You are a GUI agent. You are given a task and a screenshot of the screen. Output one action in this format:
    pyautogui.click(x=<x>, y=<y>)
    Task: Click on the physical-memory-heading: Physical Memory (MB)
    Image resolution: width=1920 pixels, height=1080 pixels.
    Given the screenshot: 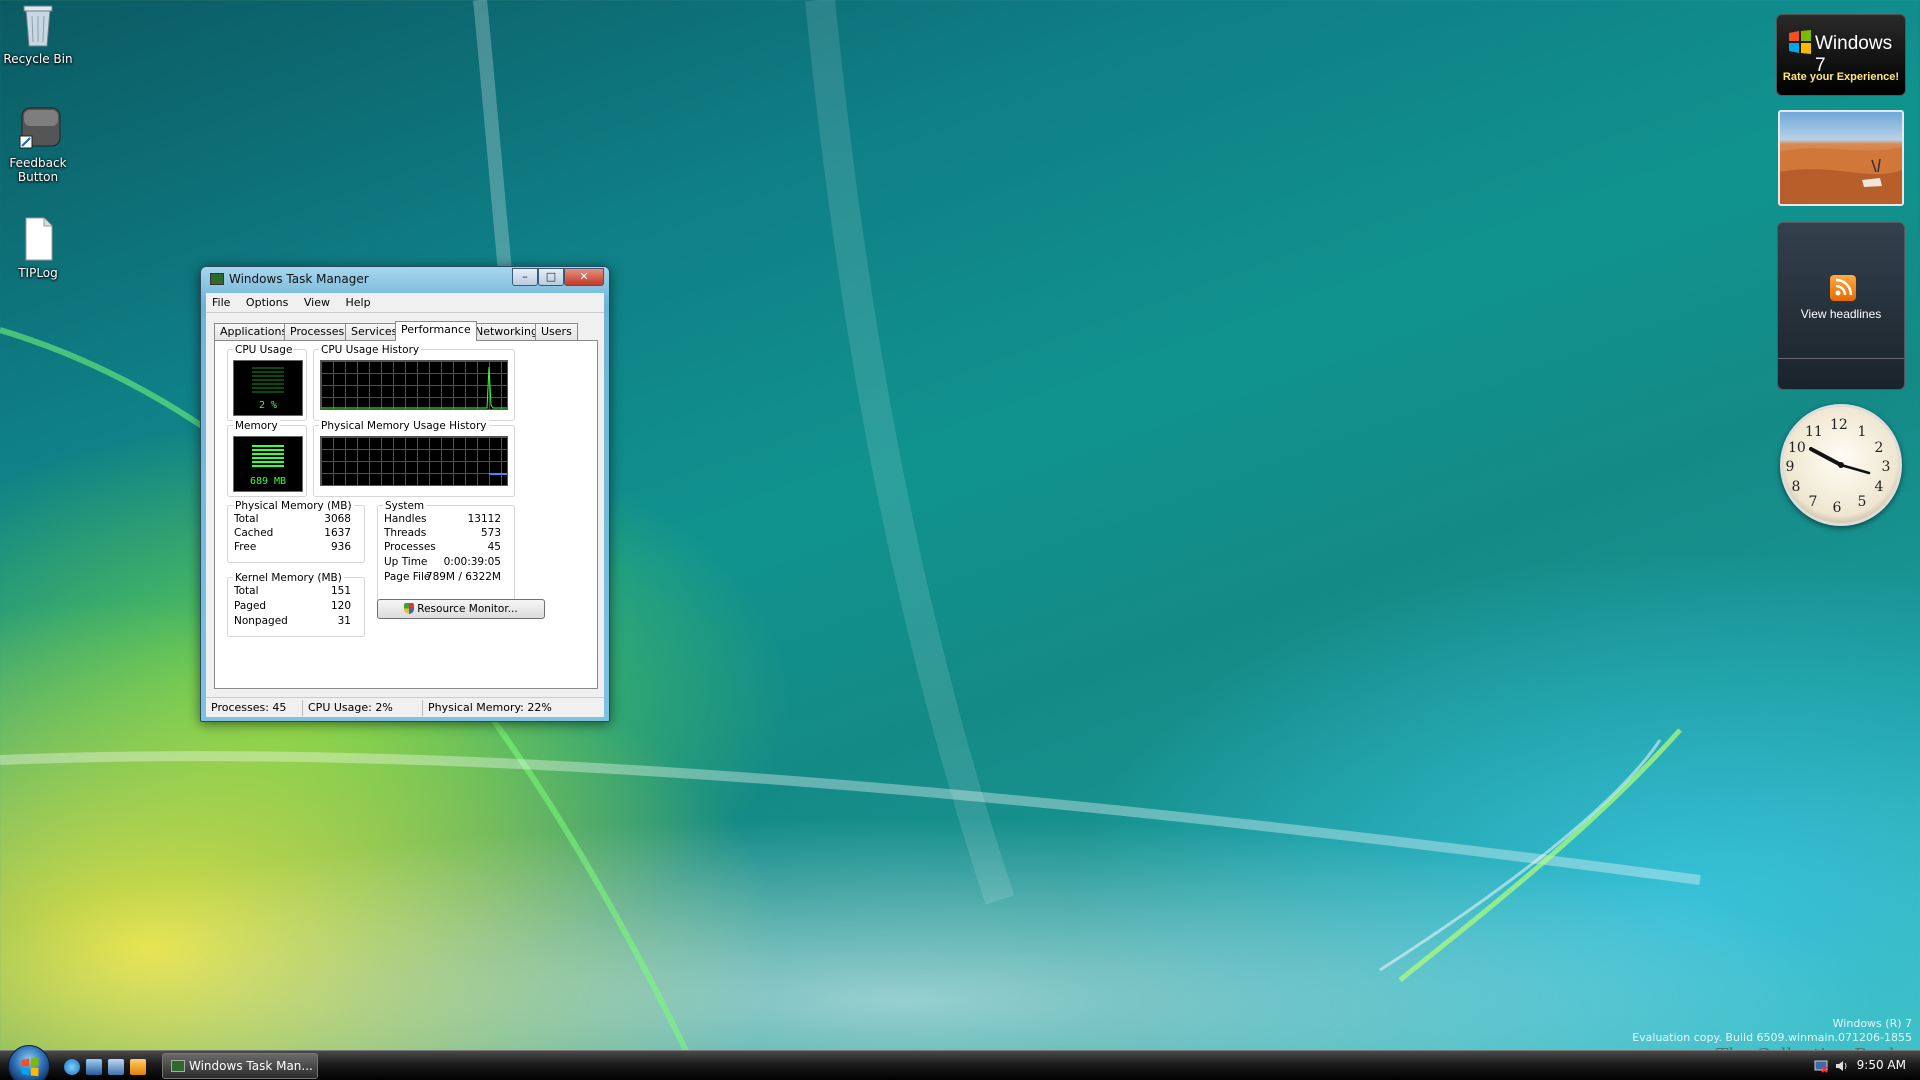 What is the action you would take?
    pyautogui.click(x=293, y=506)
    